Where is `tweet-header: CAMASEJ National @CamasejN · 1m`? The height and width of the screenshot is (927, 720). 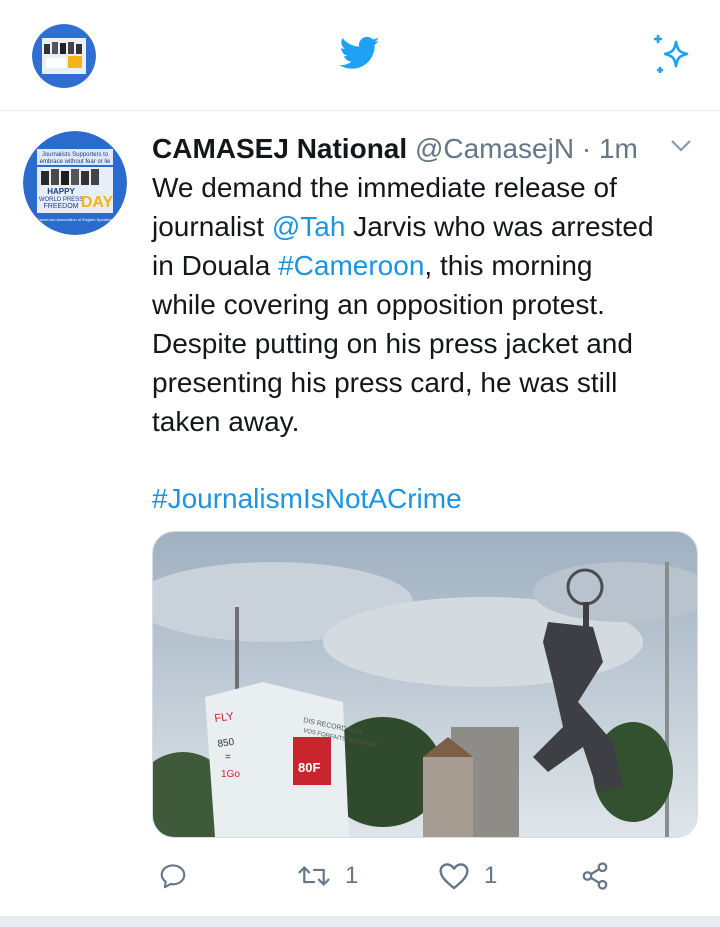
tweet-header: CAMASEJ National @CamasejN · 1m is located at coordinates (432, 149).